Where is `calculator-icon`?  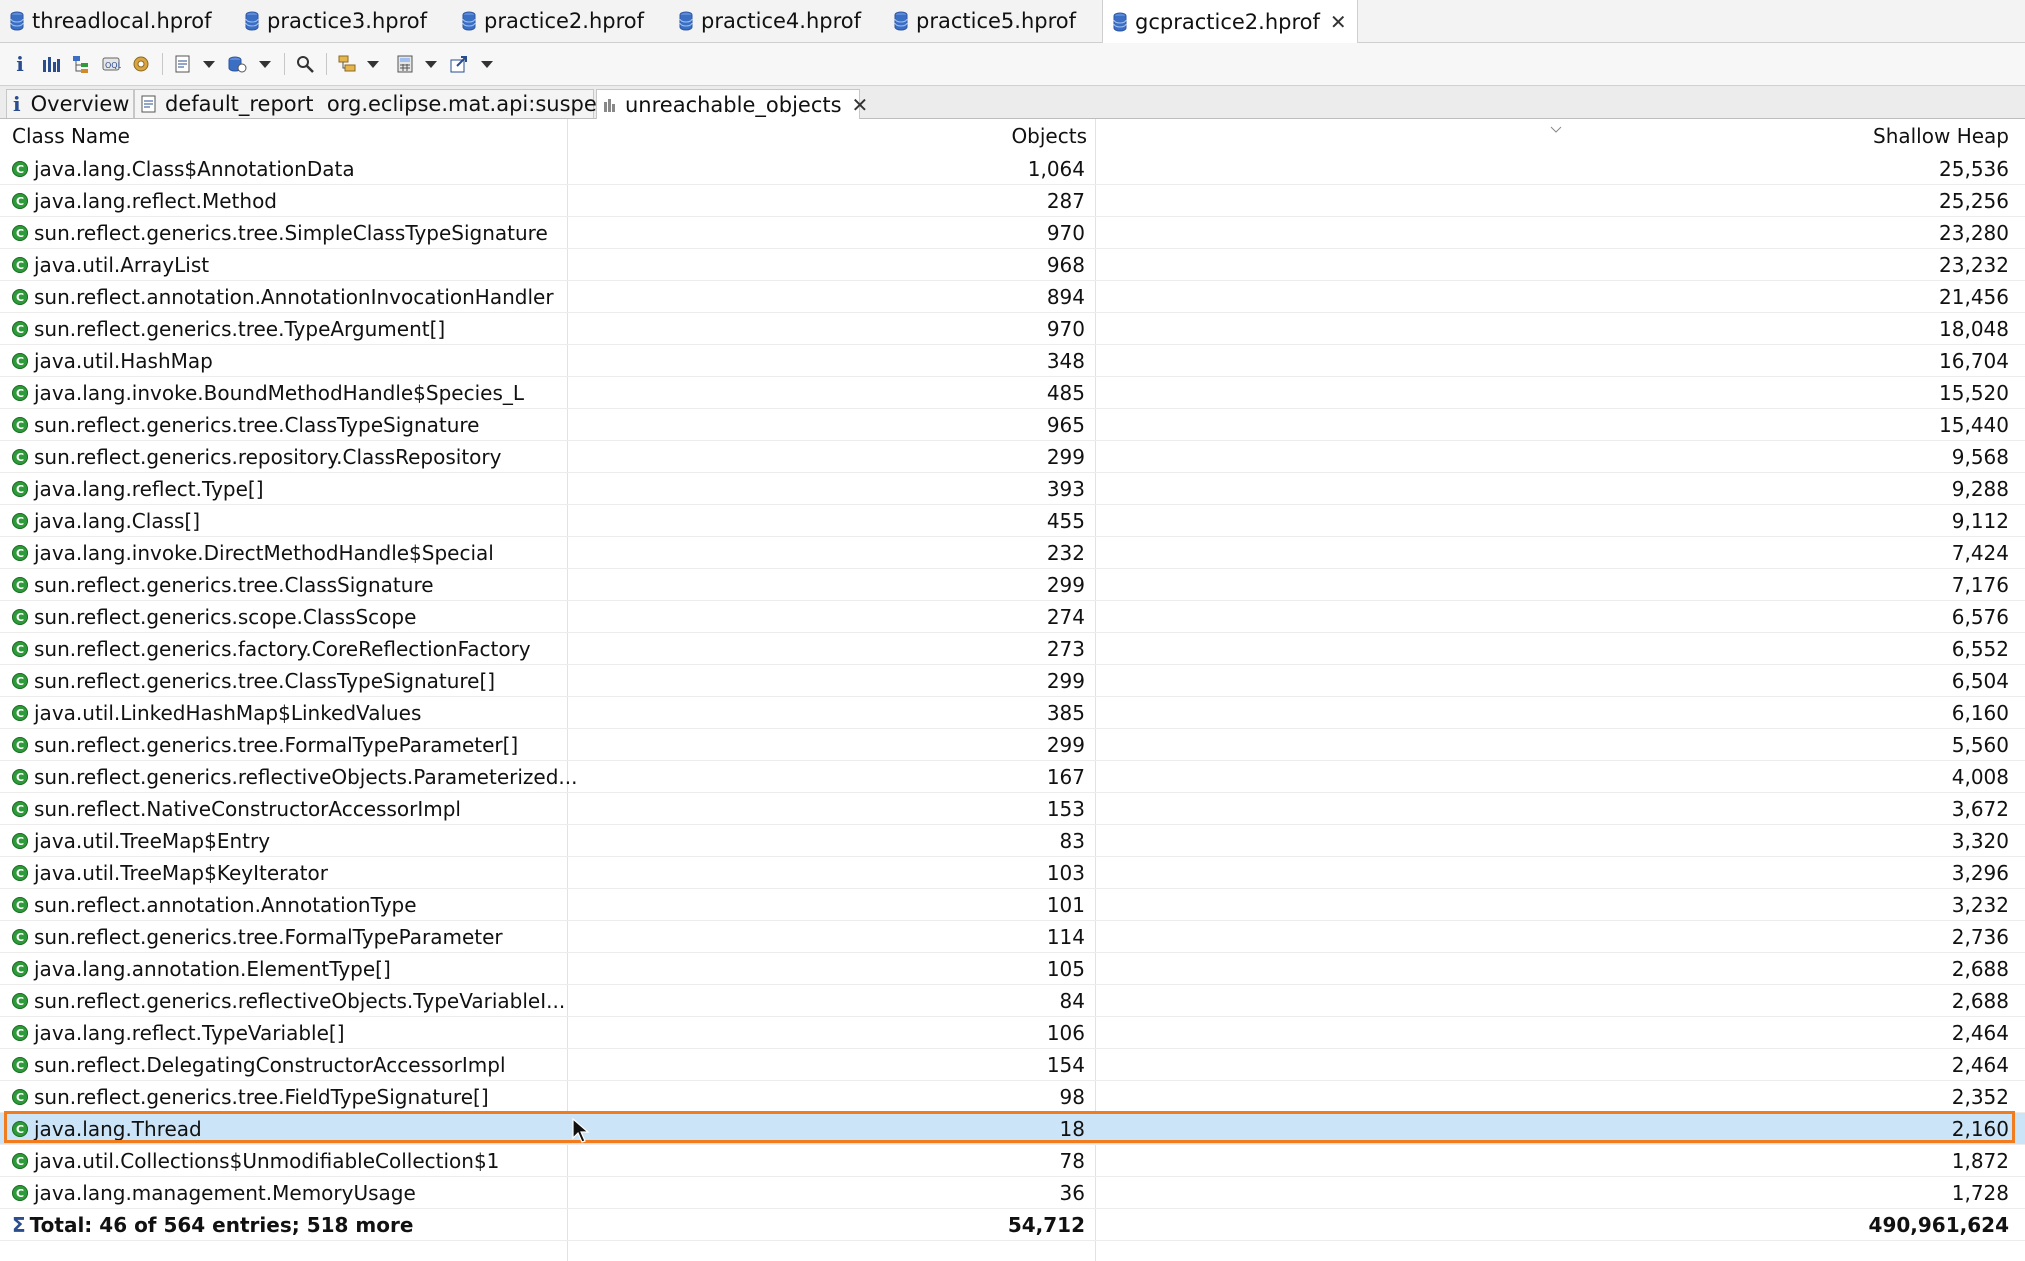
calculator-icon is located at coordinates (405, 64).